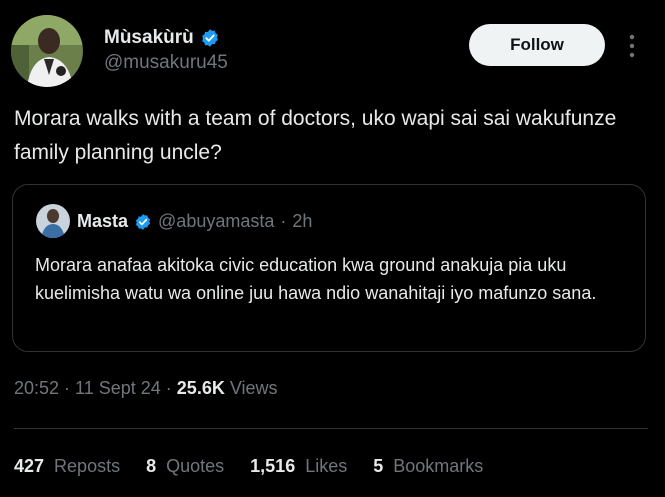 The image size is (665, 497). What do you see at coordinates (29, 466) in the screenshot?
I see `reposts-count: 427` at bounding box center [29, 466].